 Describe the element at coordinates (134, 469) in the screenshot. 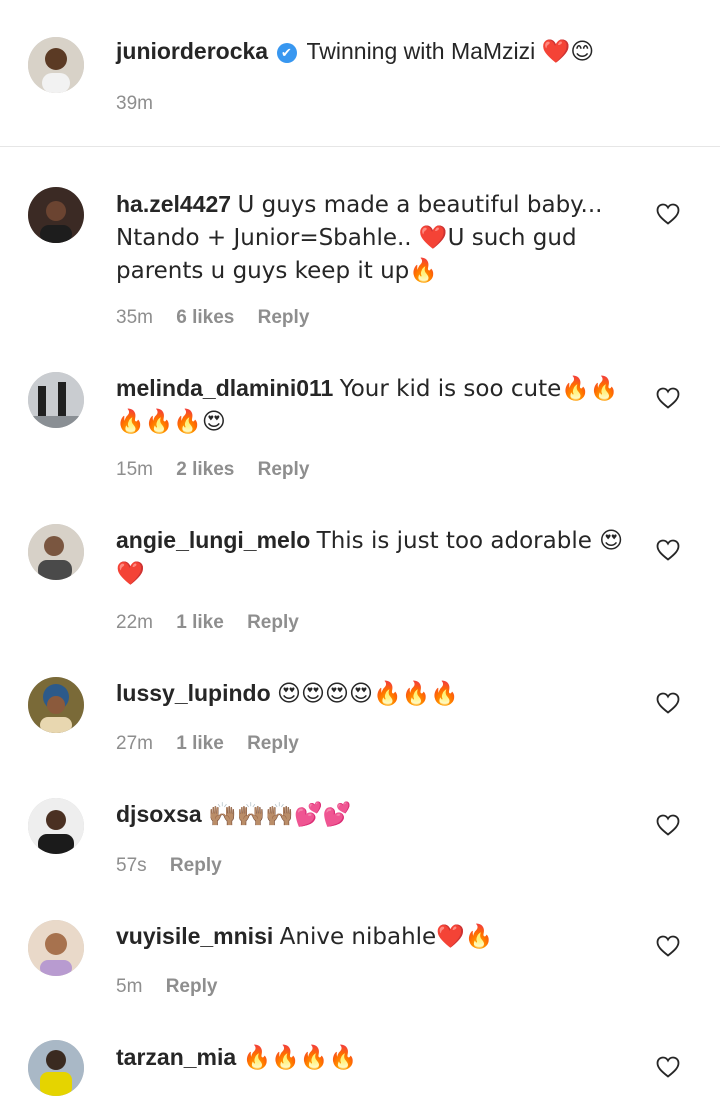

I see `timestamp: 15m` at that location.